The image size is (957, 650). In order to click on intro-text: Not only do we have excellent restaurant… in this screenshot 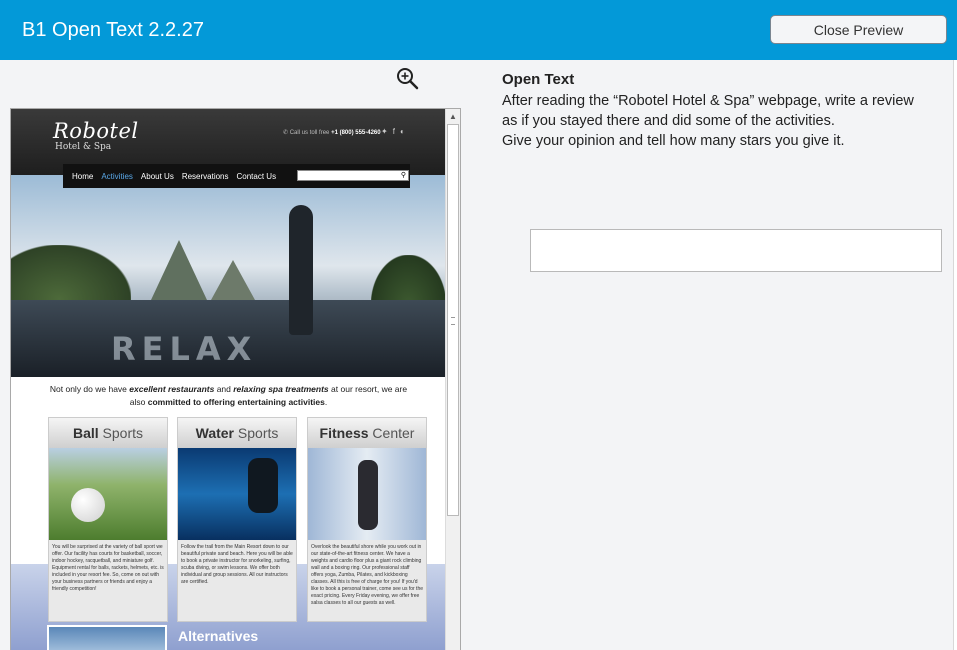, I will do `click(228, 395)`.